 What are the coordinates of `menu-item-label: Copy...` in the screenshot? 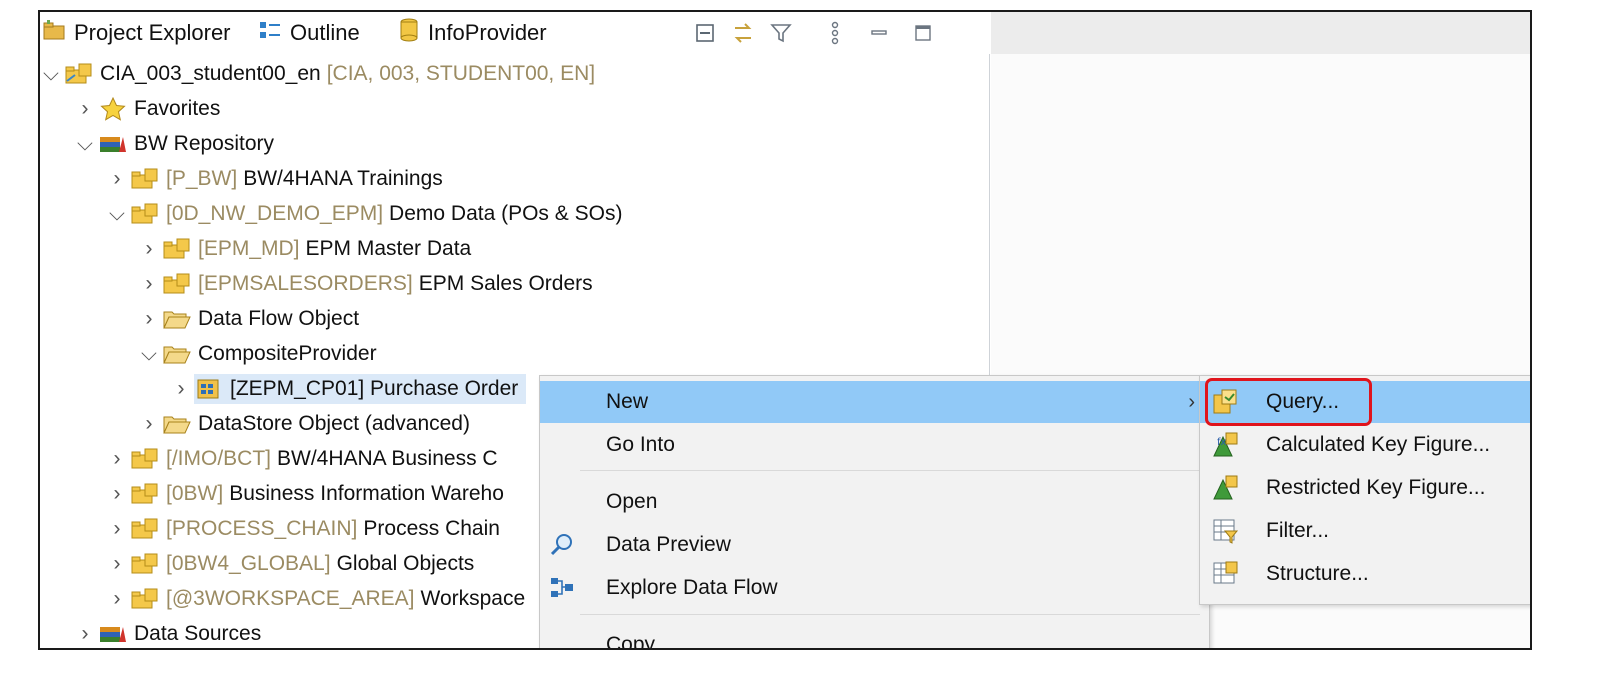 It's located at (638, 641).